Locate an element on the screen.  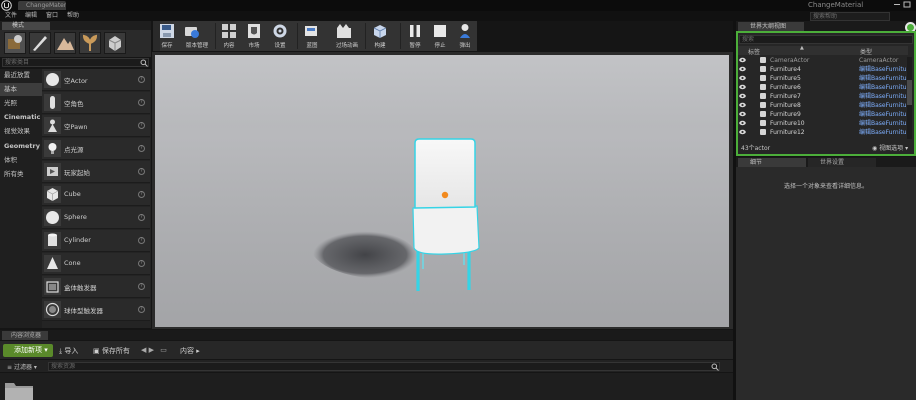
content-button: 内容 is located at coordinates (229, 36).